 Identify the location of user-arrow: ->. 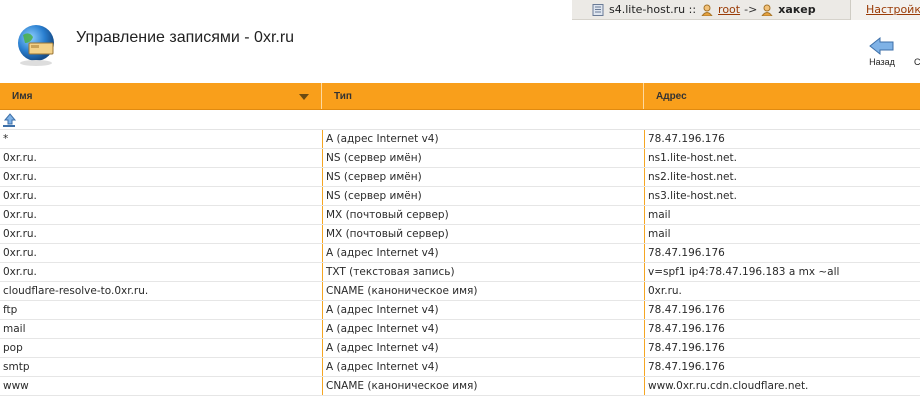
(751, 9).